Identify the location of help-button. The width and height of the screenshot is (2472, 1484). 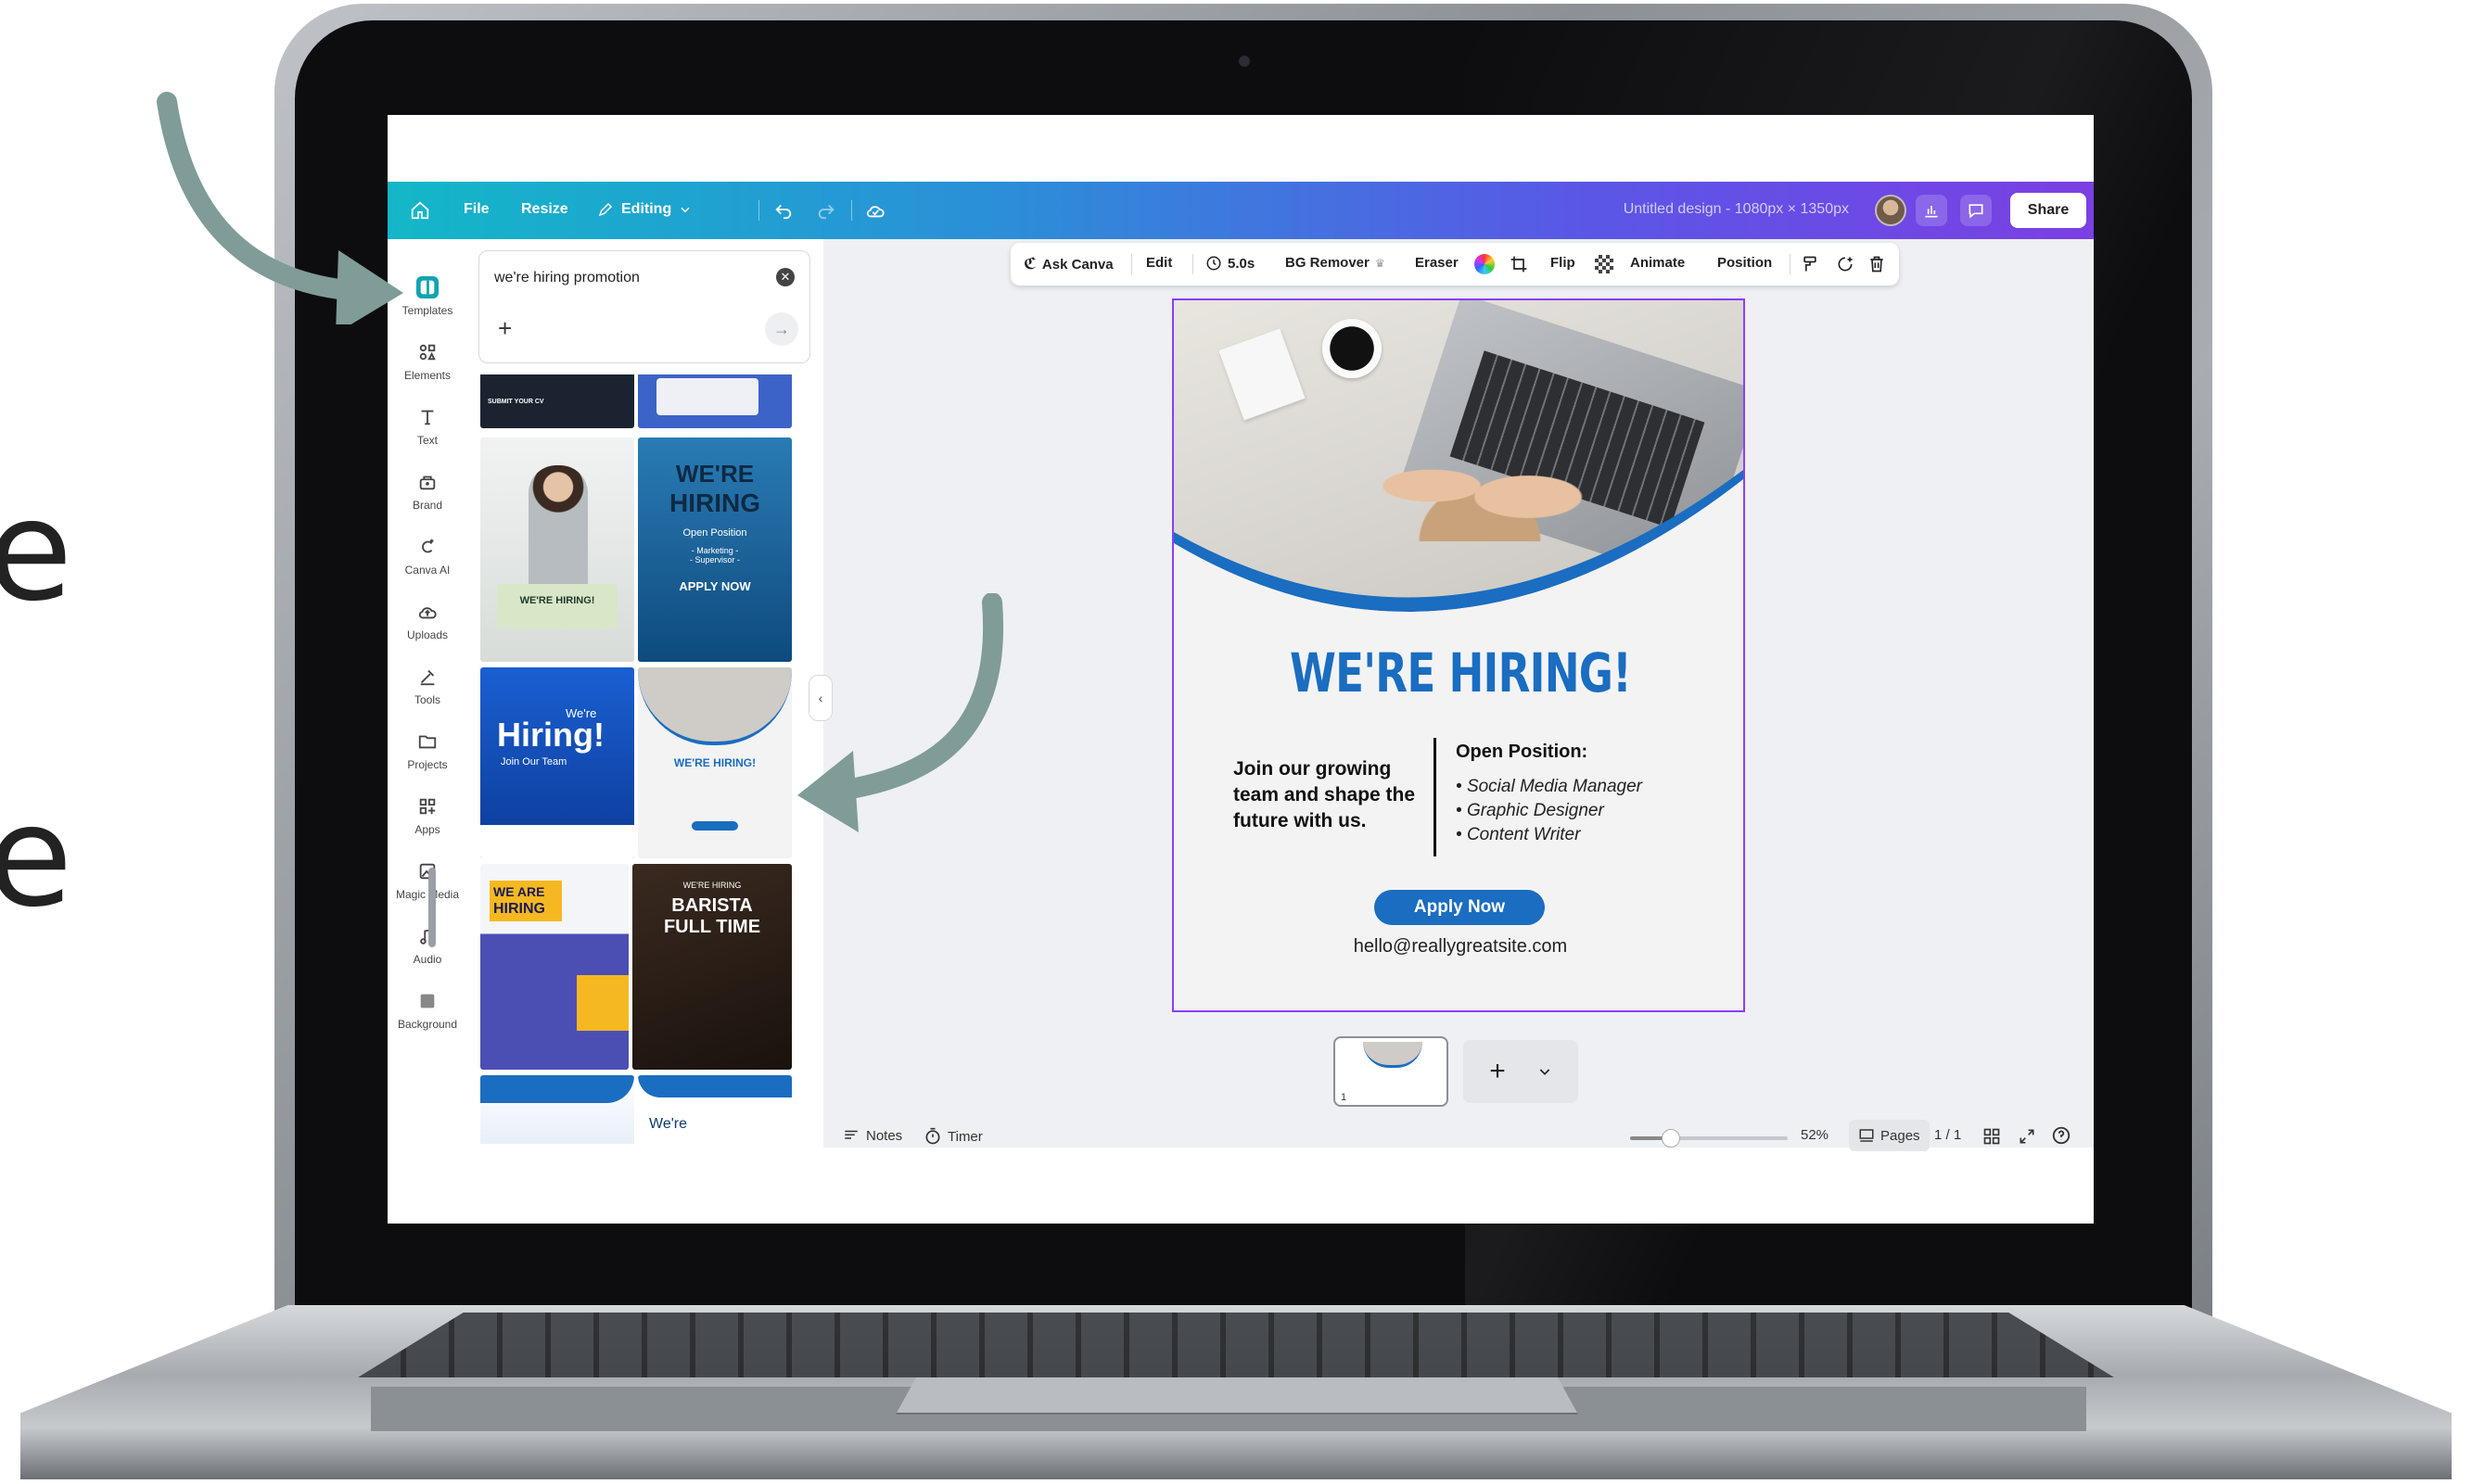
(2061, 1135).